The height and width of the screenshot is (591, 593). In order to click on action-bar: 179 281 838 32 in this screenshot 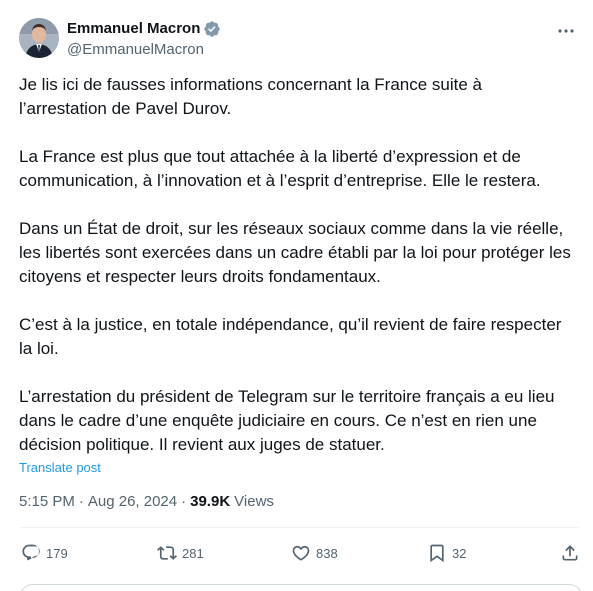, I will do `click(299, 553)`.